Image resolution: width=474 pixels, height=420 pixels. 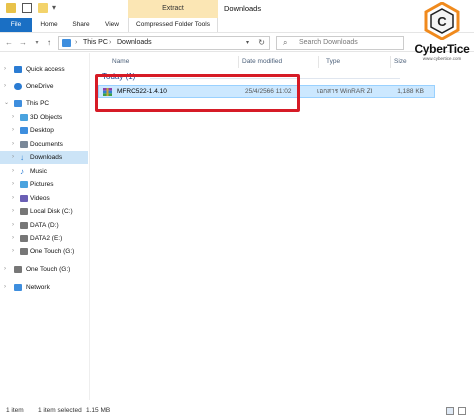 What do you see at coordinates (247, 43) in the screenshot?
I see `address-dropdown-icon: ▾` at bounding box center [247, 43].